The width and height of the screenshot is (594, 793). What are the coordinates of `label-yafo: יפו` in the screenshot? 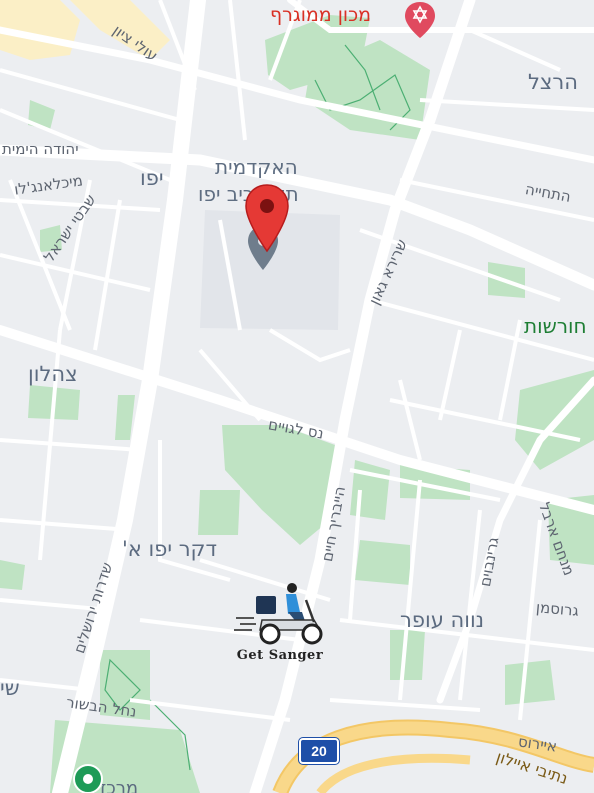 It's located at (152, 178).